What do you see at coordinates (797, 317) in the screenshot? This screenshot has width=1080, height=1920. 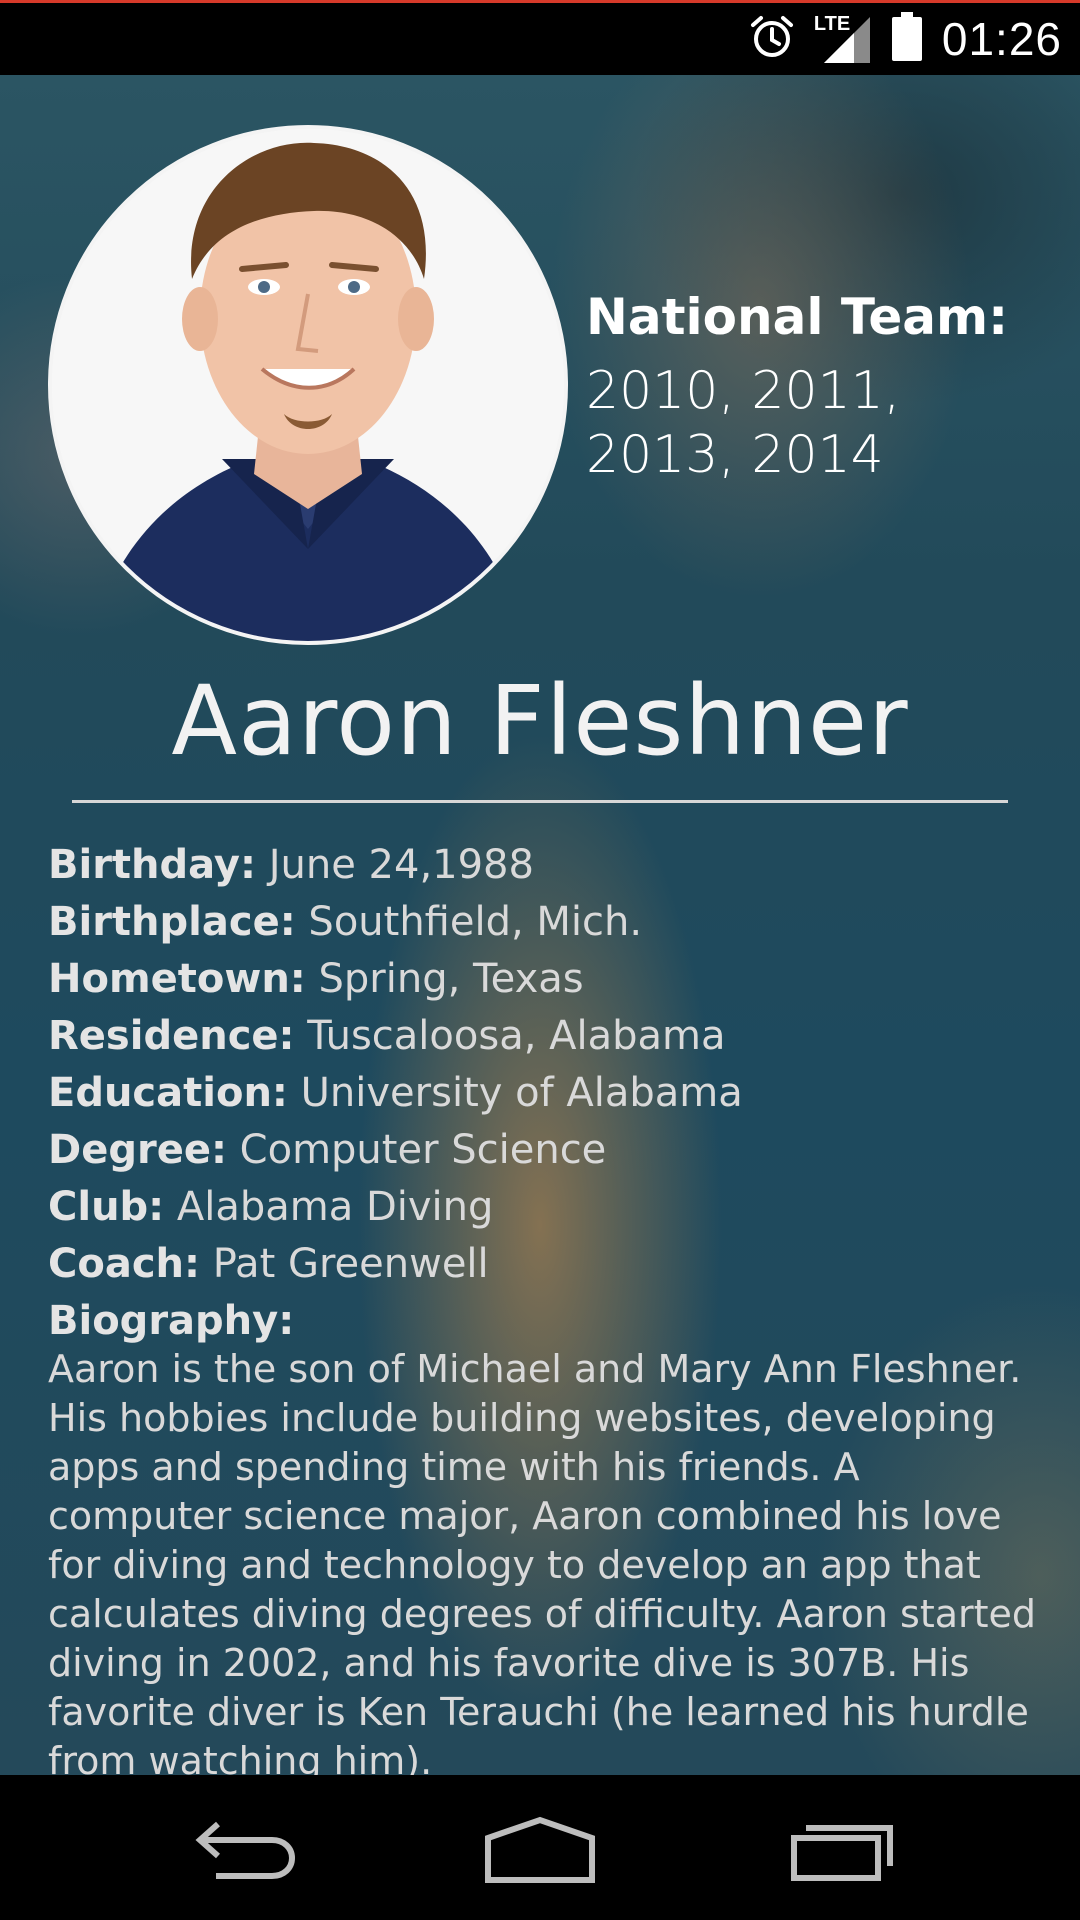 I see `national-team-label: National Team:` at bounding box center [797, 317].